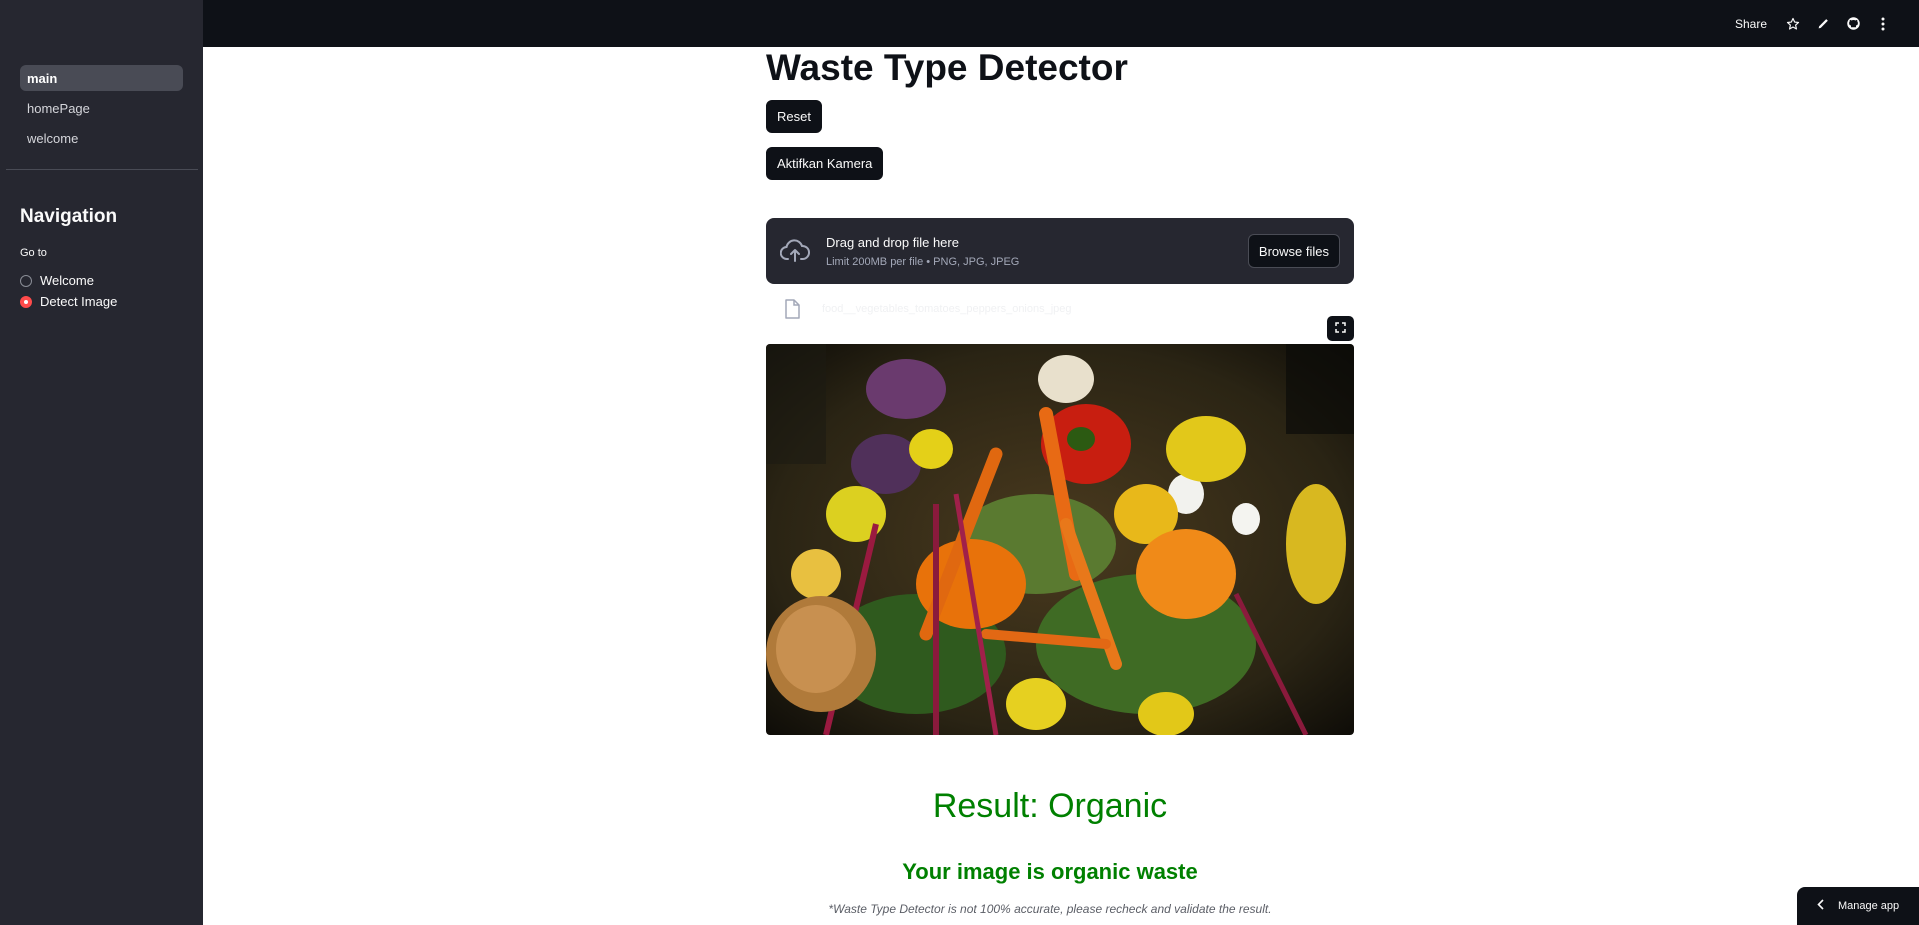 This screenshot has width=1919, height=925. I want to click on page-link-homepage: homePage, so click(101, 108).